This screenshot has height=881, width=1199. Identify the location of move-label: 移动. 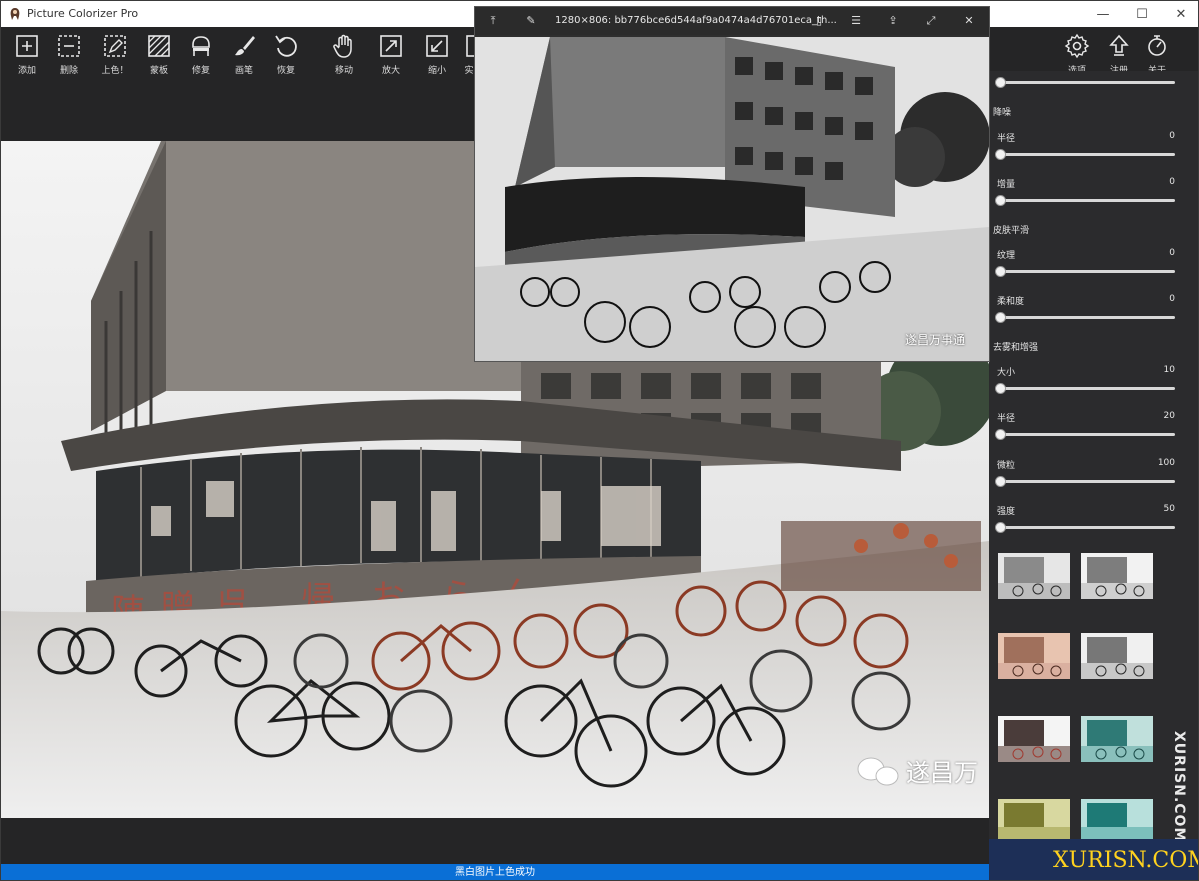
(343, 71).